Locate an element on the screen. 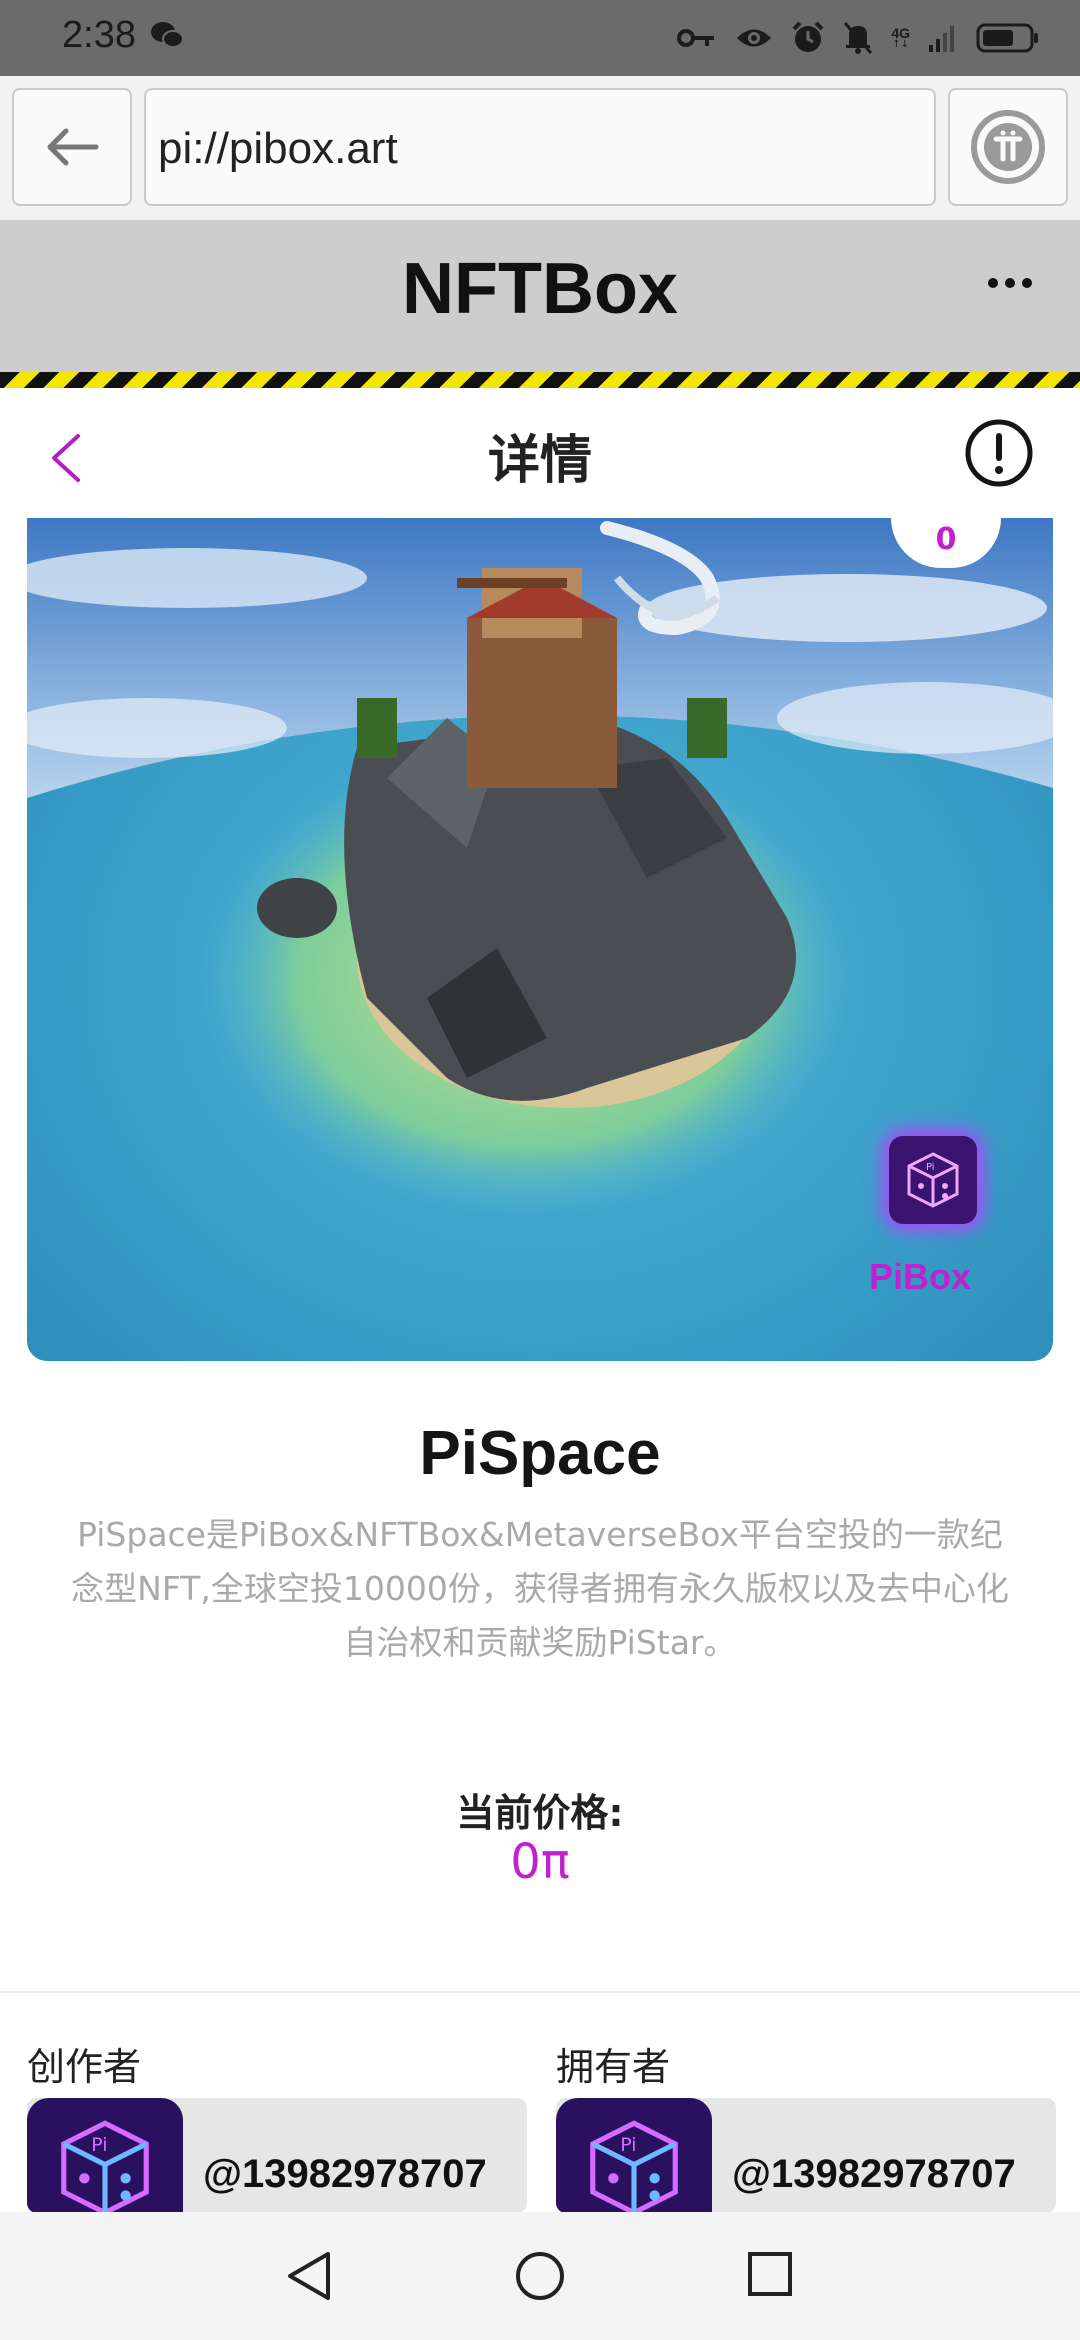  nav-recents-icon is located at coordinates (770, 2274).